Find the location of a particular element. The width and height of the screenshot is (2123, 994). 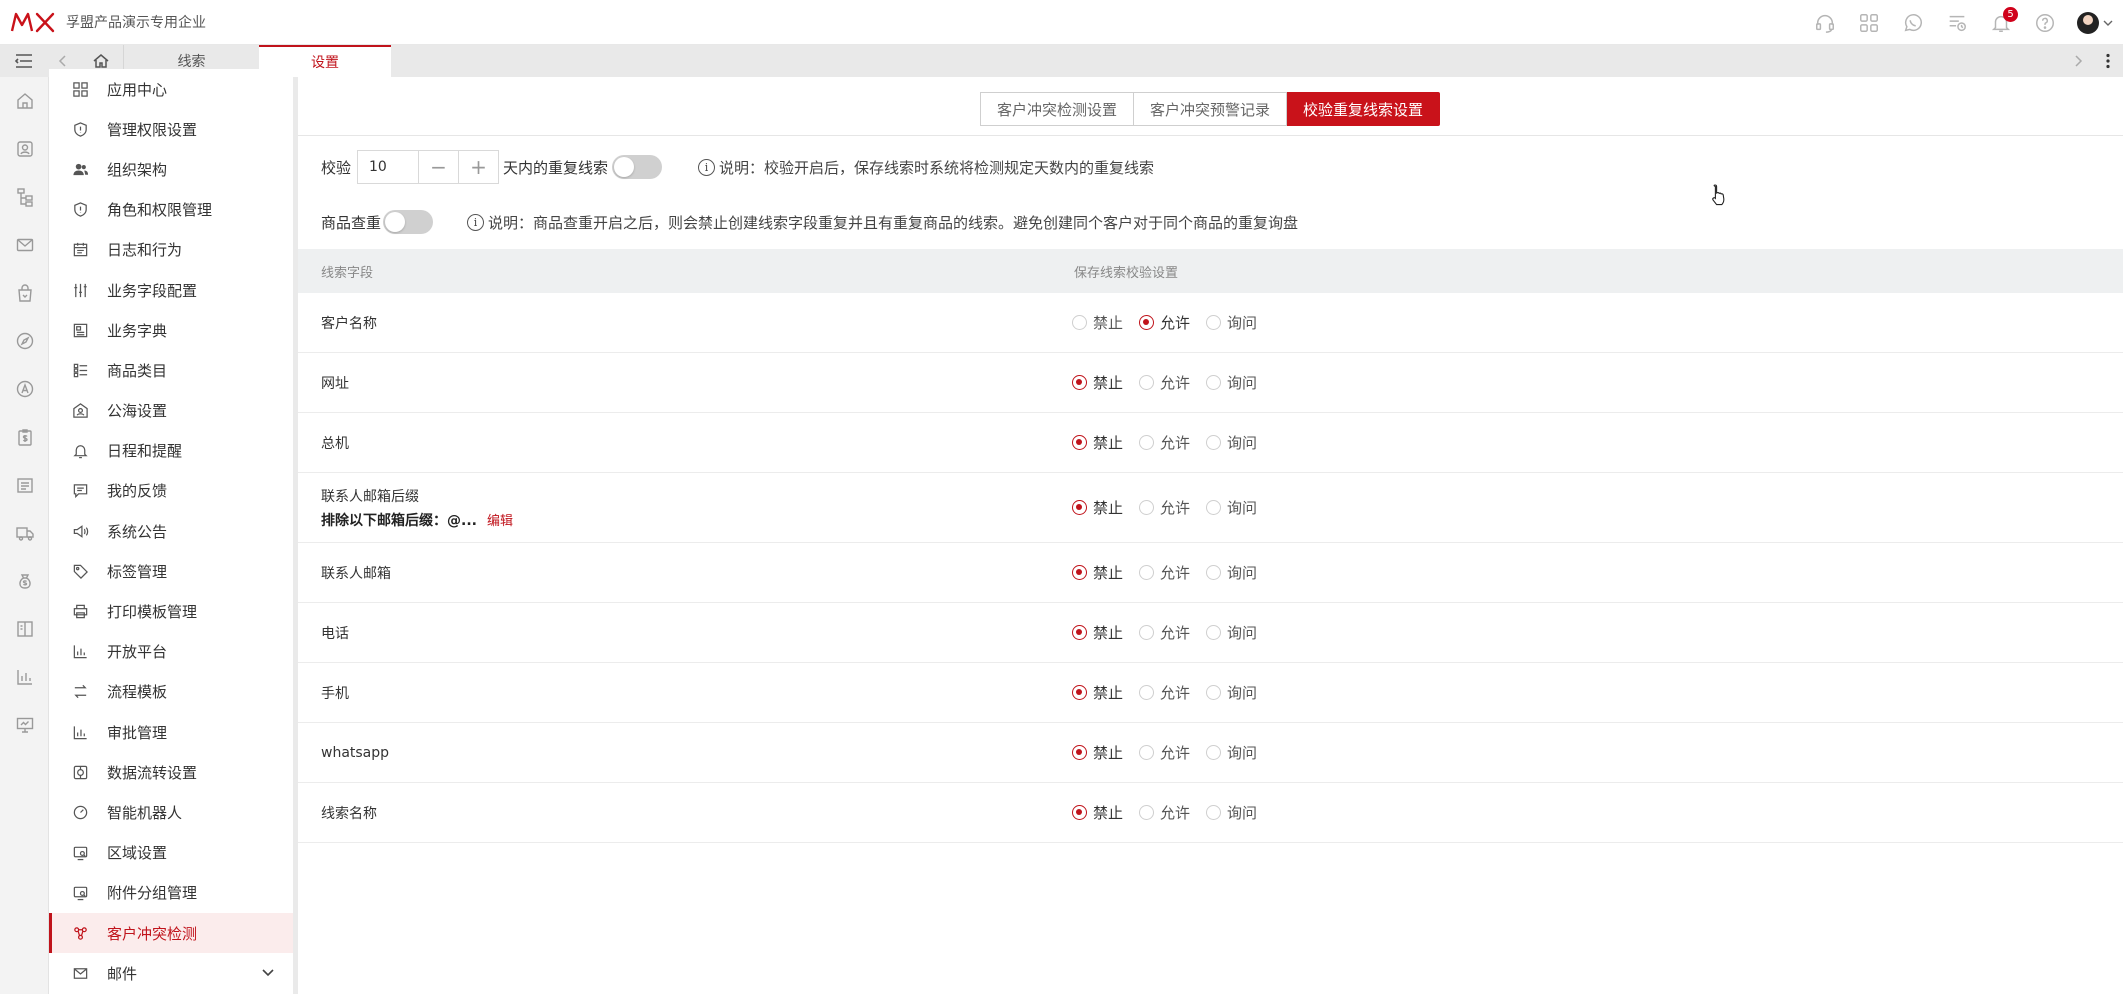

sidebar-item-app-center: 应用中心 is located at coordinates (171, 89).